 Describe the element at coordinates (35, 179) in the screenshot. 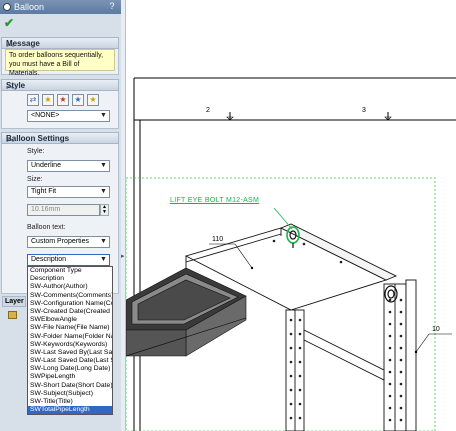

I see `size-label: Size:` at that location.